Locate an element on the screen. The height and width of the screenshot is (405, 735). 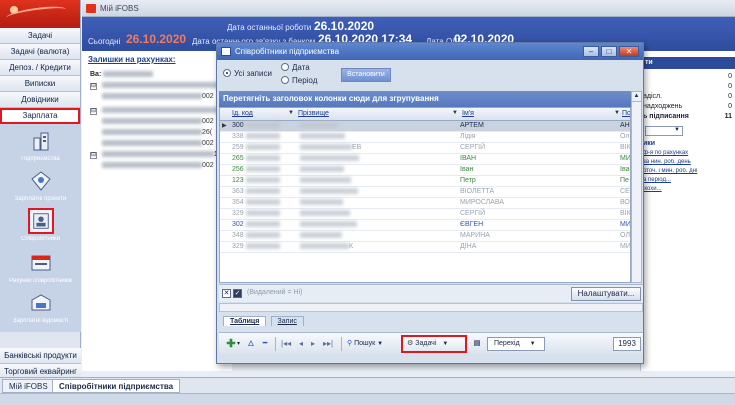
summary-select: ▼ is located at coordinates (664, 131).